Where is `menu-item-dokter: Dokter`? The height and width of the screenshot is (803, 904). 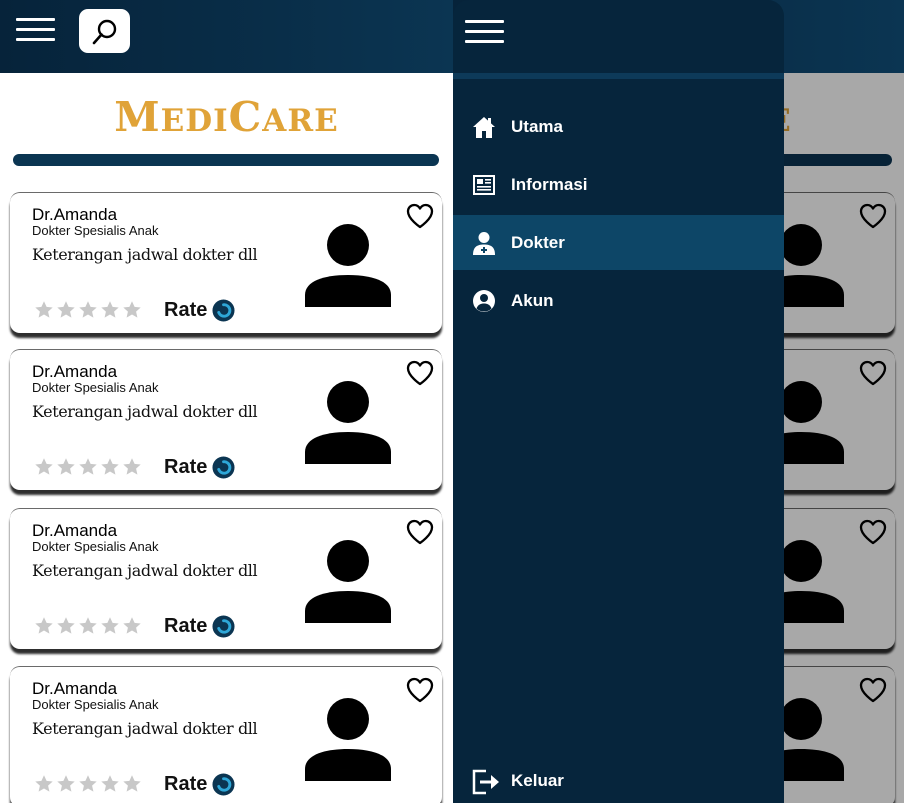
menu-item-dokter: Dokter is located at coordinates (618, 242).